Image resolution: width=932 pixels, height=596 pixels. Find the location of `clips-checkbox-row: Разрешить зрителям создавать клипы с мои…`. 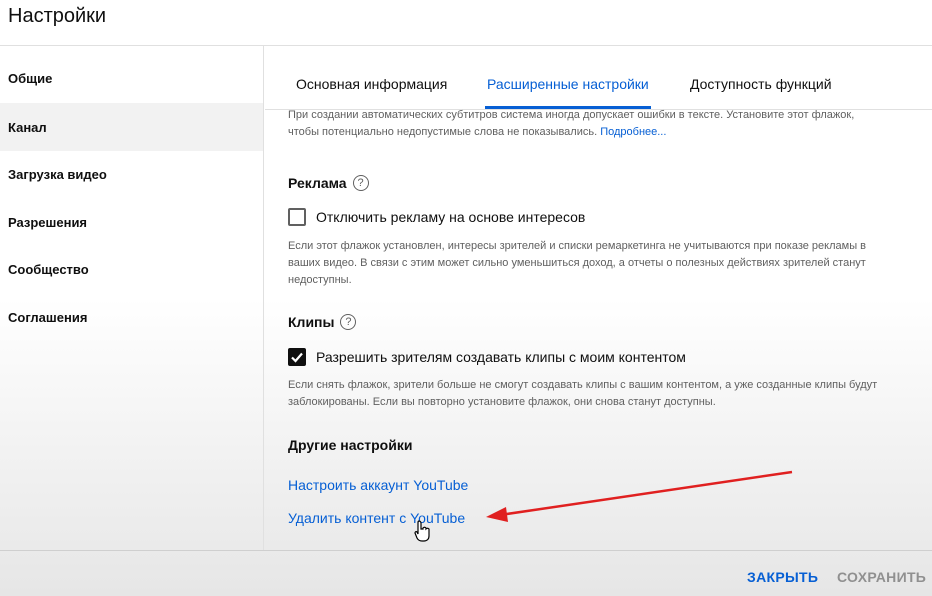

clips-checkbox-row: Разрешить зрителям создавать клипы с мои… is located at coordinates (487, 357).